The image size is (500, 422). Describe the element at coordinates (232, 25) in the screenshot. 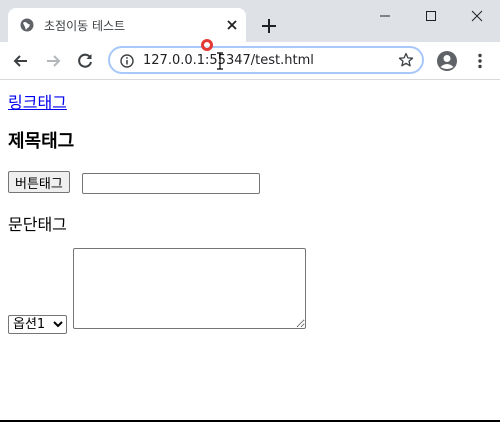

I see `close-tab-icon` at that location.